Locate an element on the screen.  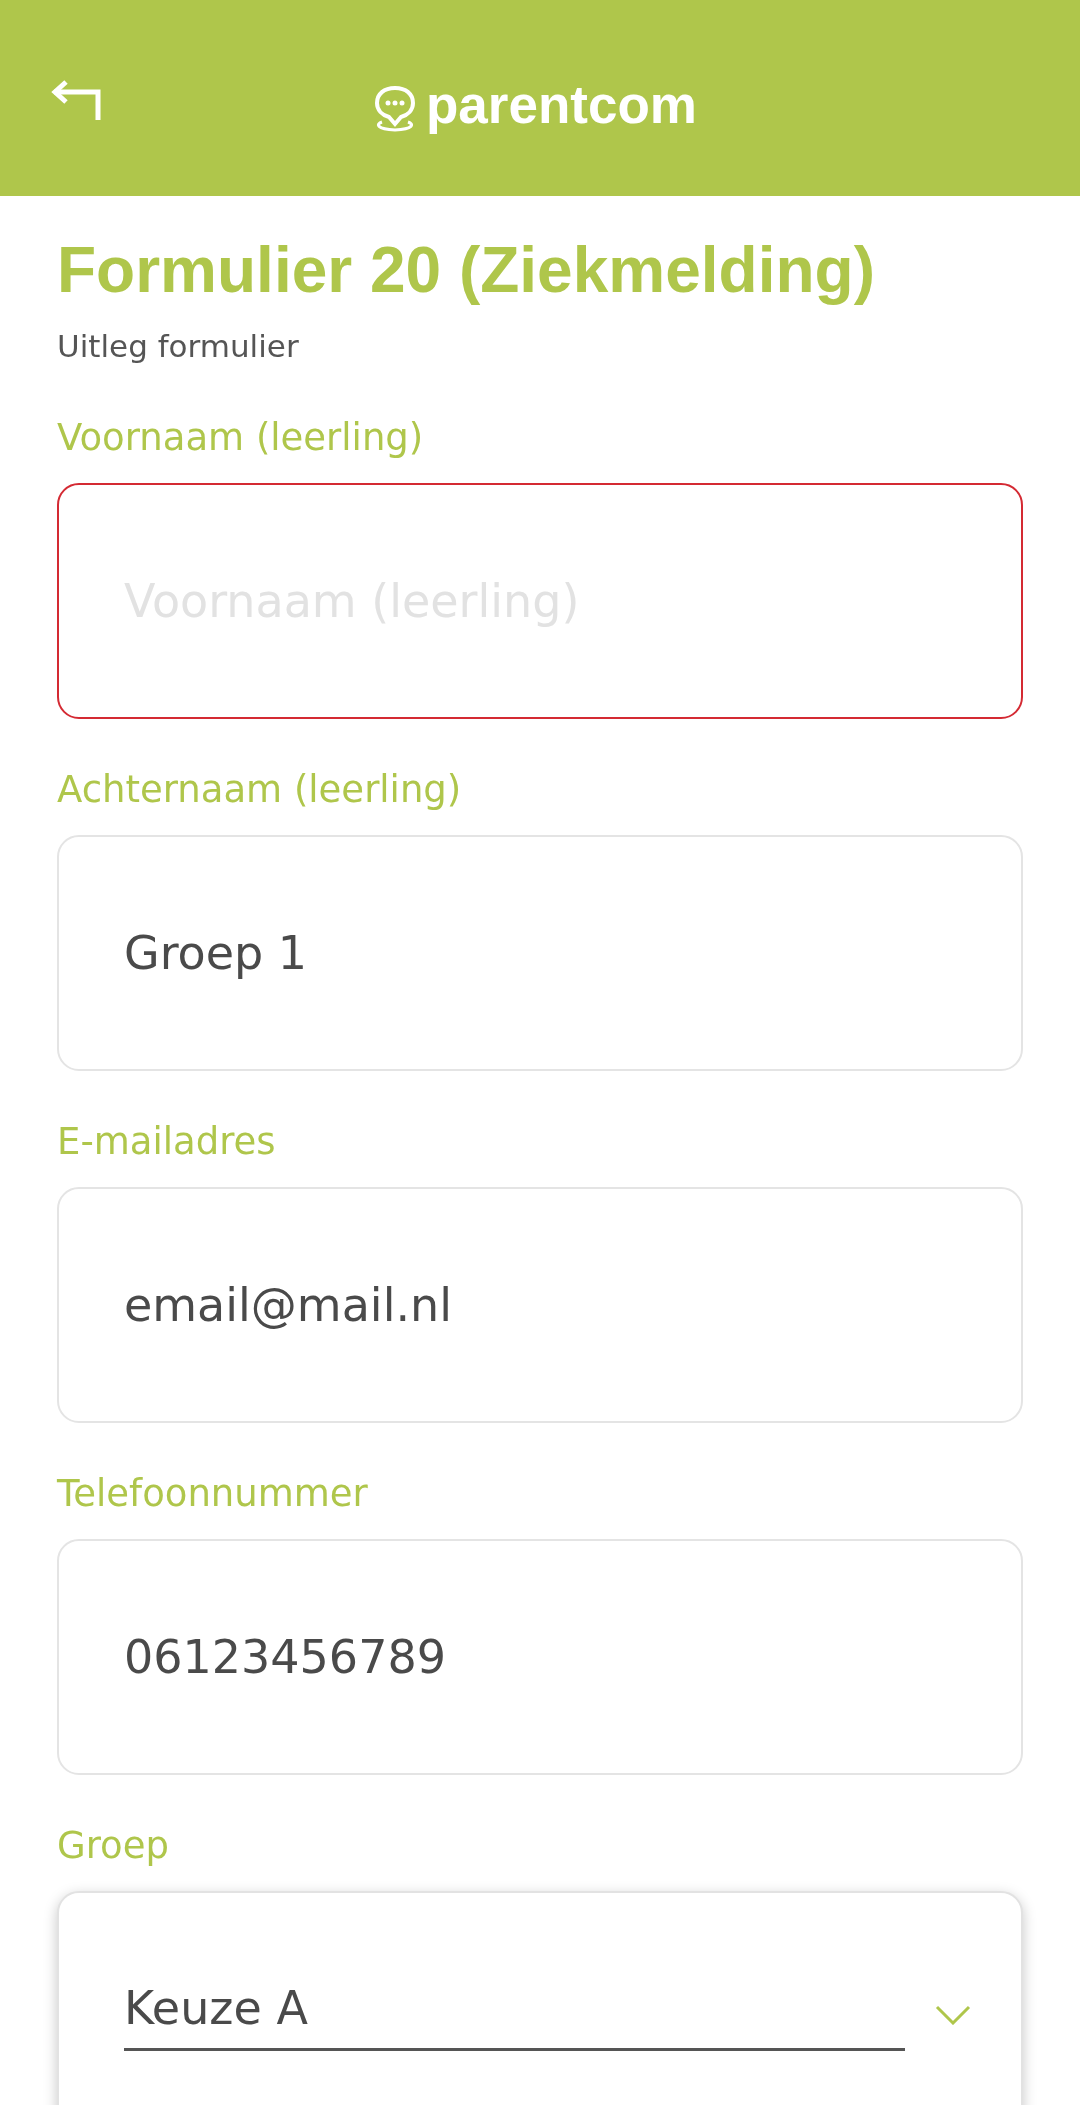
field-label: Voornaam (leerling) is located at coordinates (240, 438).